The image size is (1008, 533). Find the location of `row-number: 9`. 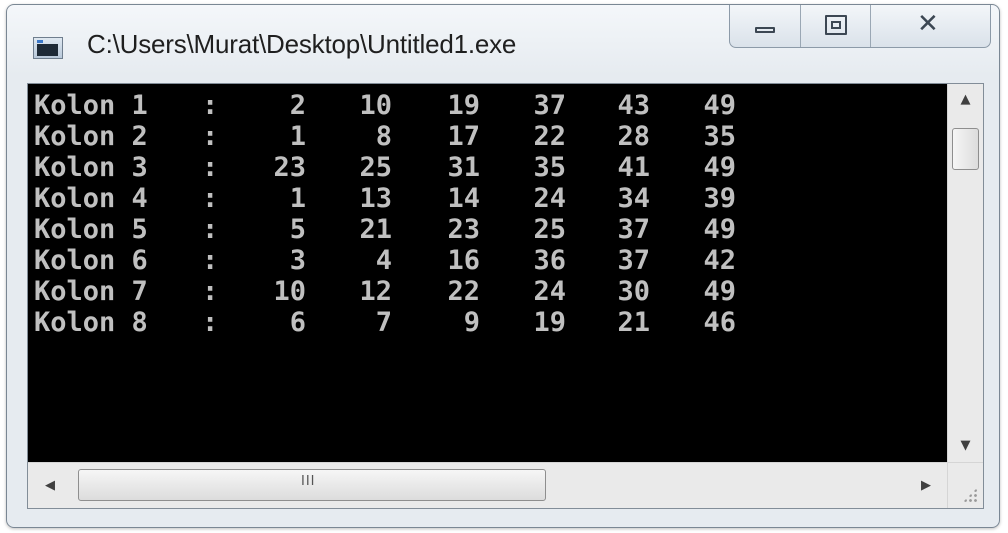

row-number: 9 is located at coordinates (471, 322).